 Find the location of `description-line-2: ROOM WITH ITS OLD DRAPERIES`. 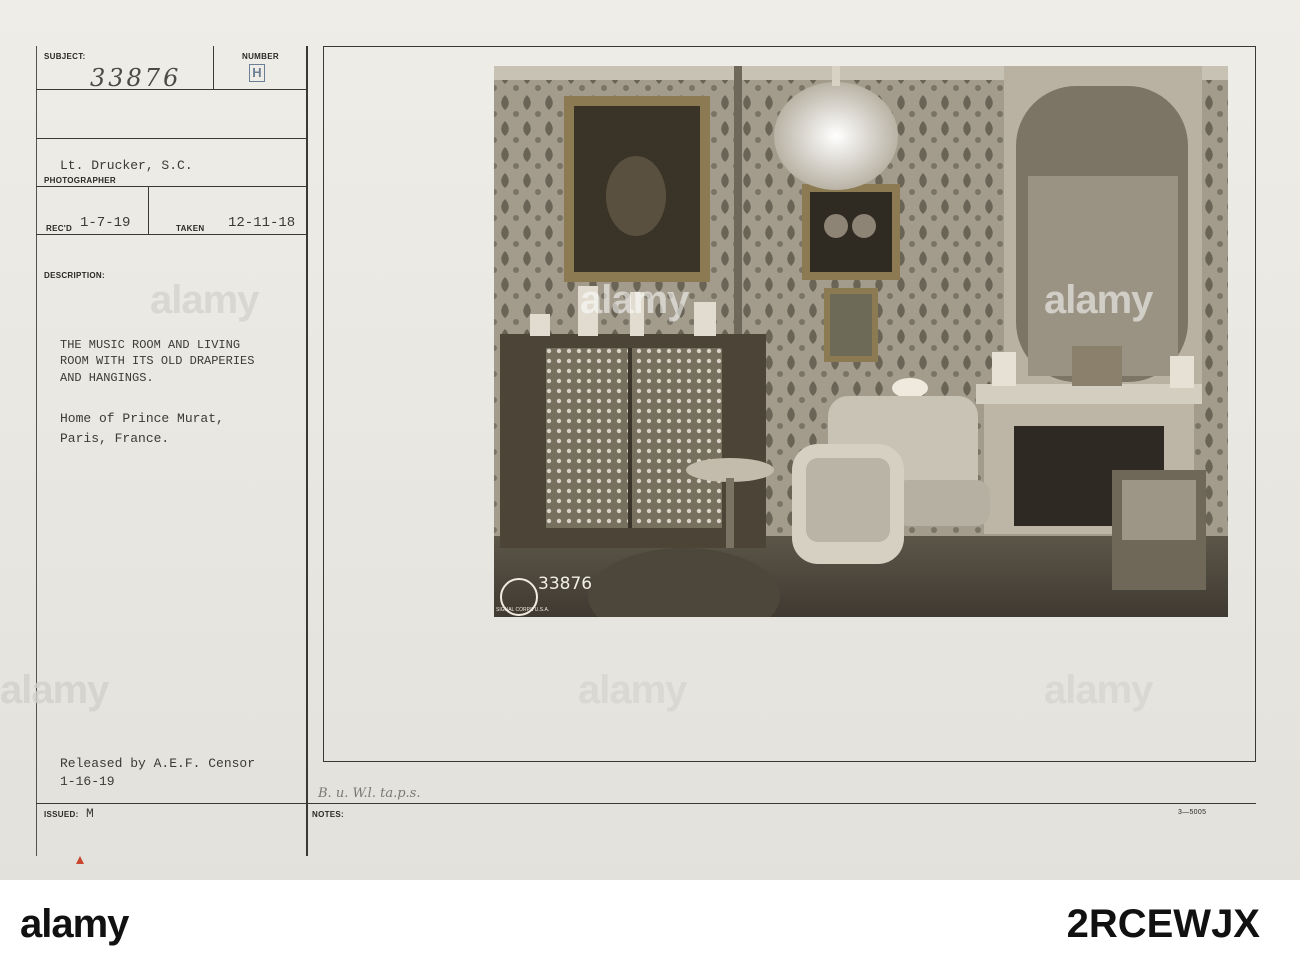

description-line-2: ROOM WITH ITS OLD DRAPERIES is located at coordinates (157, 361).